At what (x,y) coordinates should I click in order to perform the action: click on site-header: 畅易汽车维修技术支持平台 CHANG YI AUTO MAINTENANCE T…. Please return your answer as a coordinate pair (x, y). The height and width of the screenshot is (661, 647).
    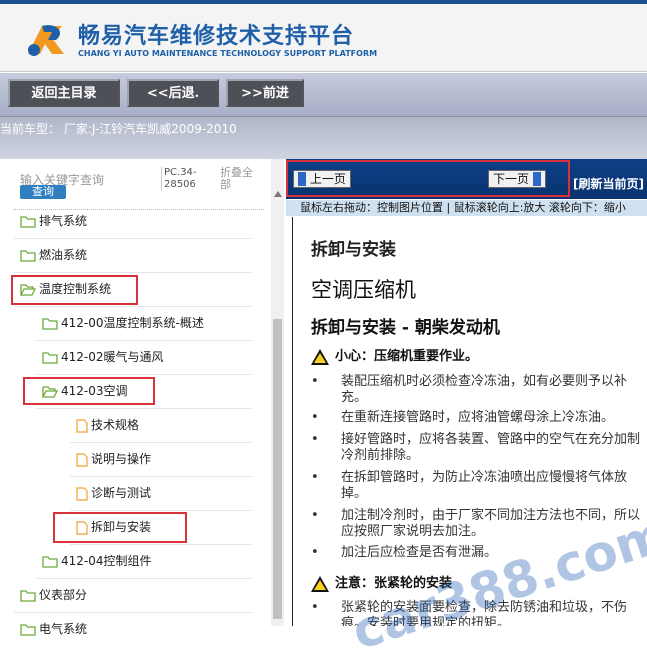
    Looking at the image, I should click on (323, 38).